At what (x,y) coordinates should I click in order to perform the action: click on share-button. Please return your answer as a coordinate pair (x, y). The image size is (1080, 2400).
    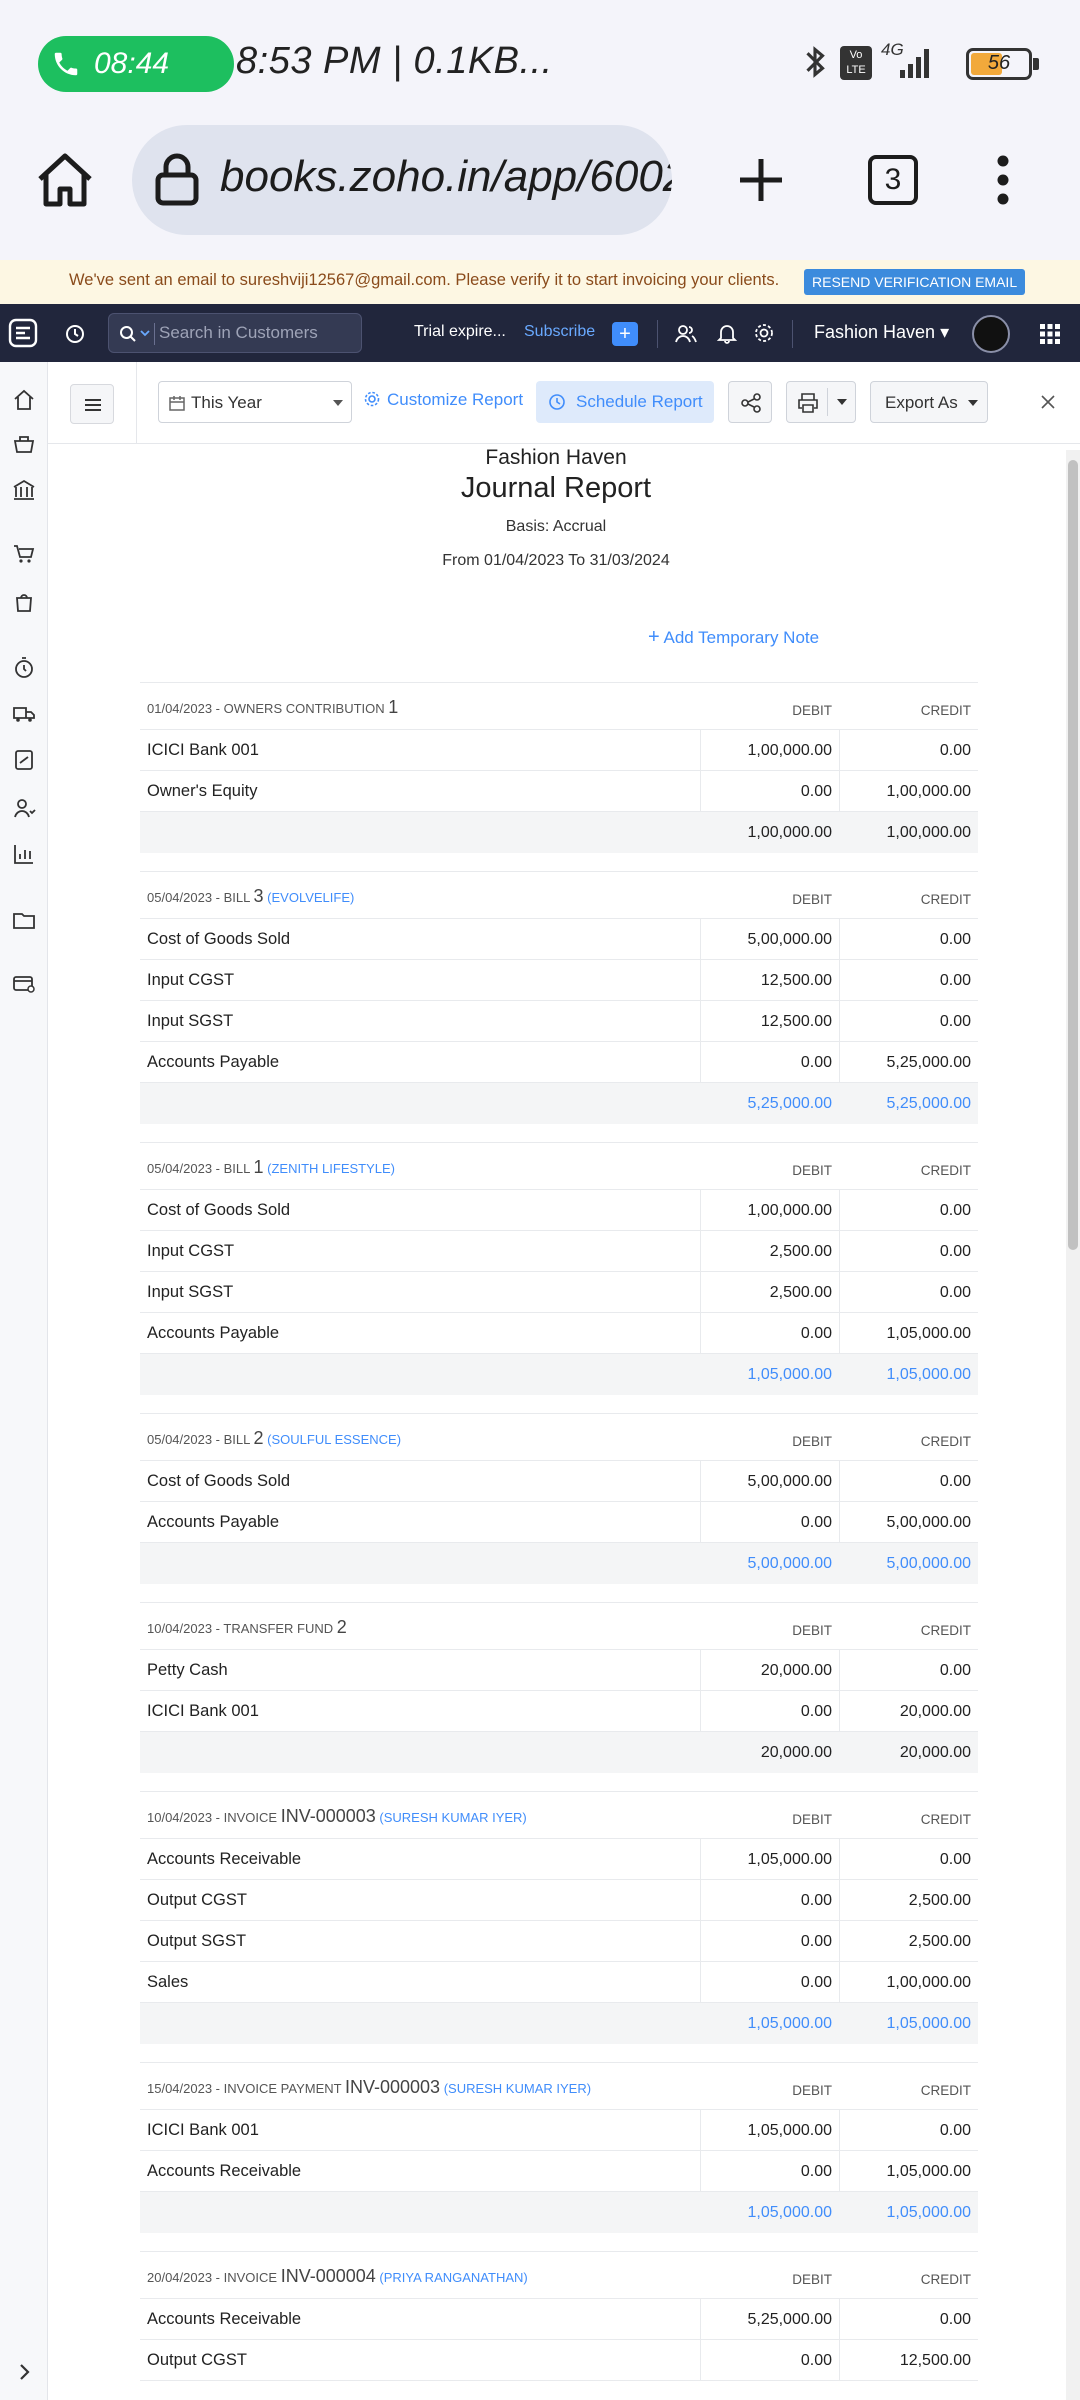
    Looking at the image, I should click on (750, 402).